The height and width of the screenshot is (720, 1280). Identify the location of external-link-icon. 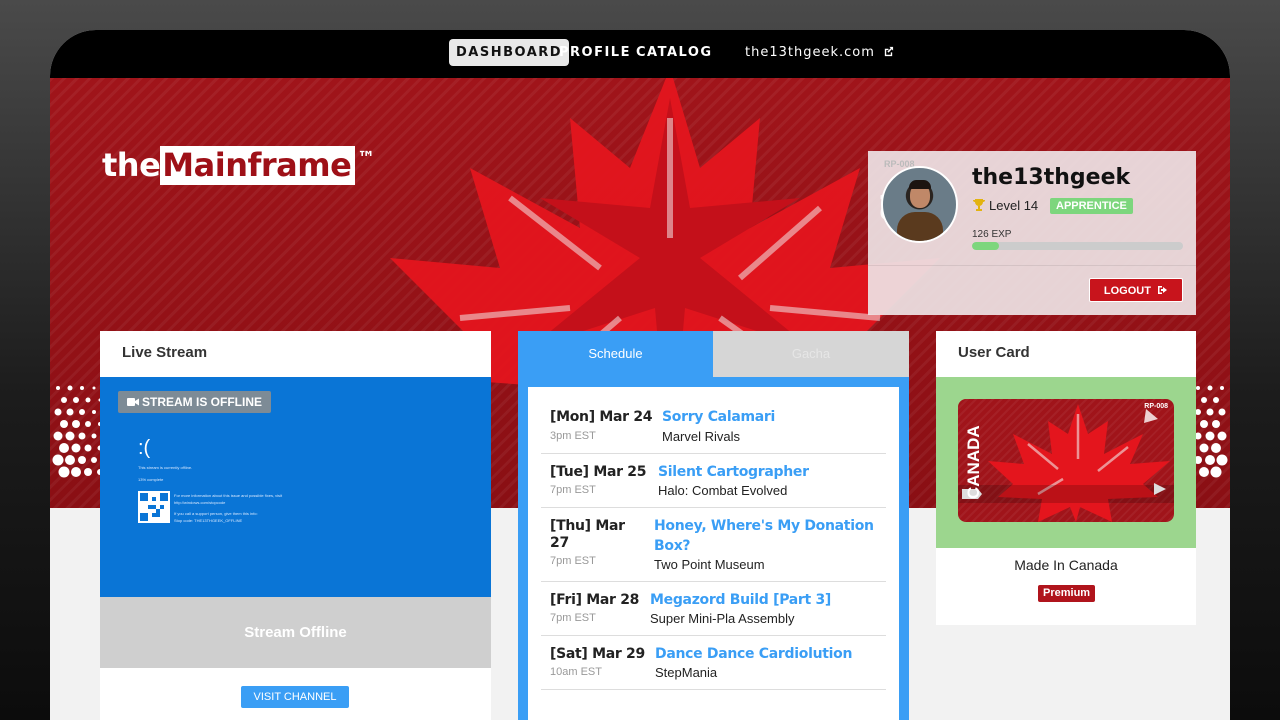
(889, 51).